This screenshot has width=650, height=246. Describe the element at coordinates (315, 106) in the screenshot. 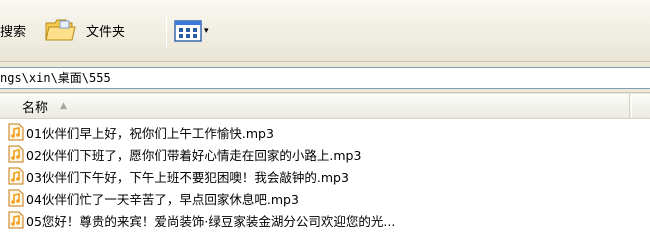

I see `column-header-name: 名称 ▲` at that location.